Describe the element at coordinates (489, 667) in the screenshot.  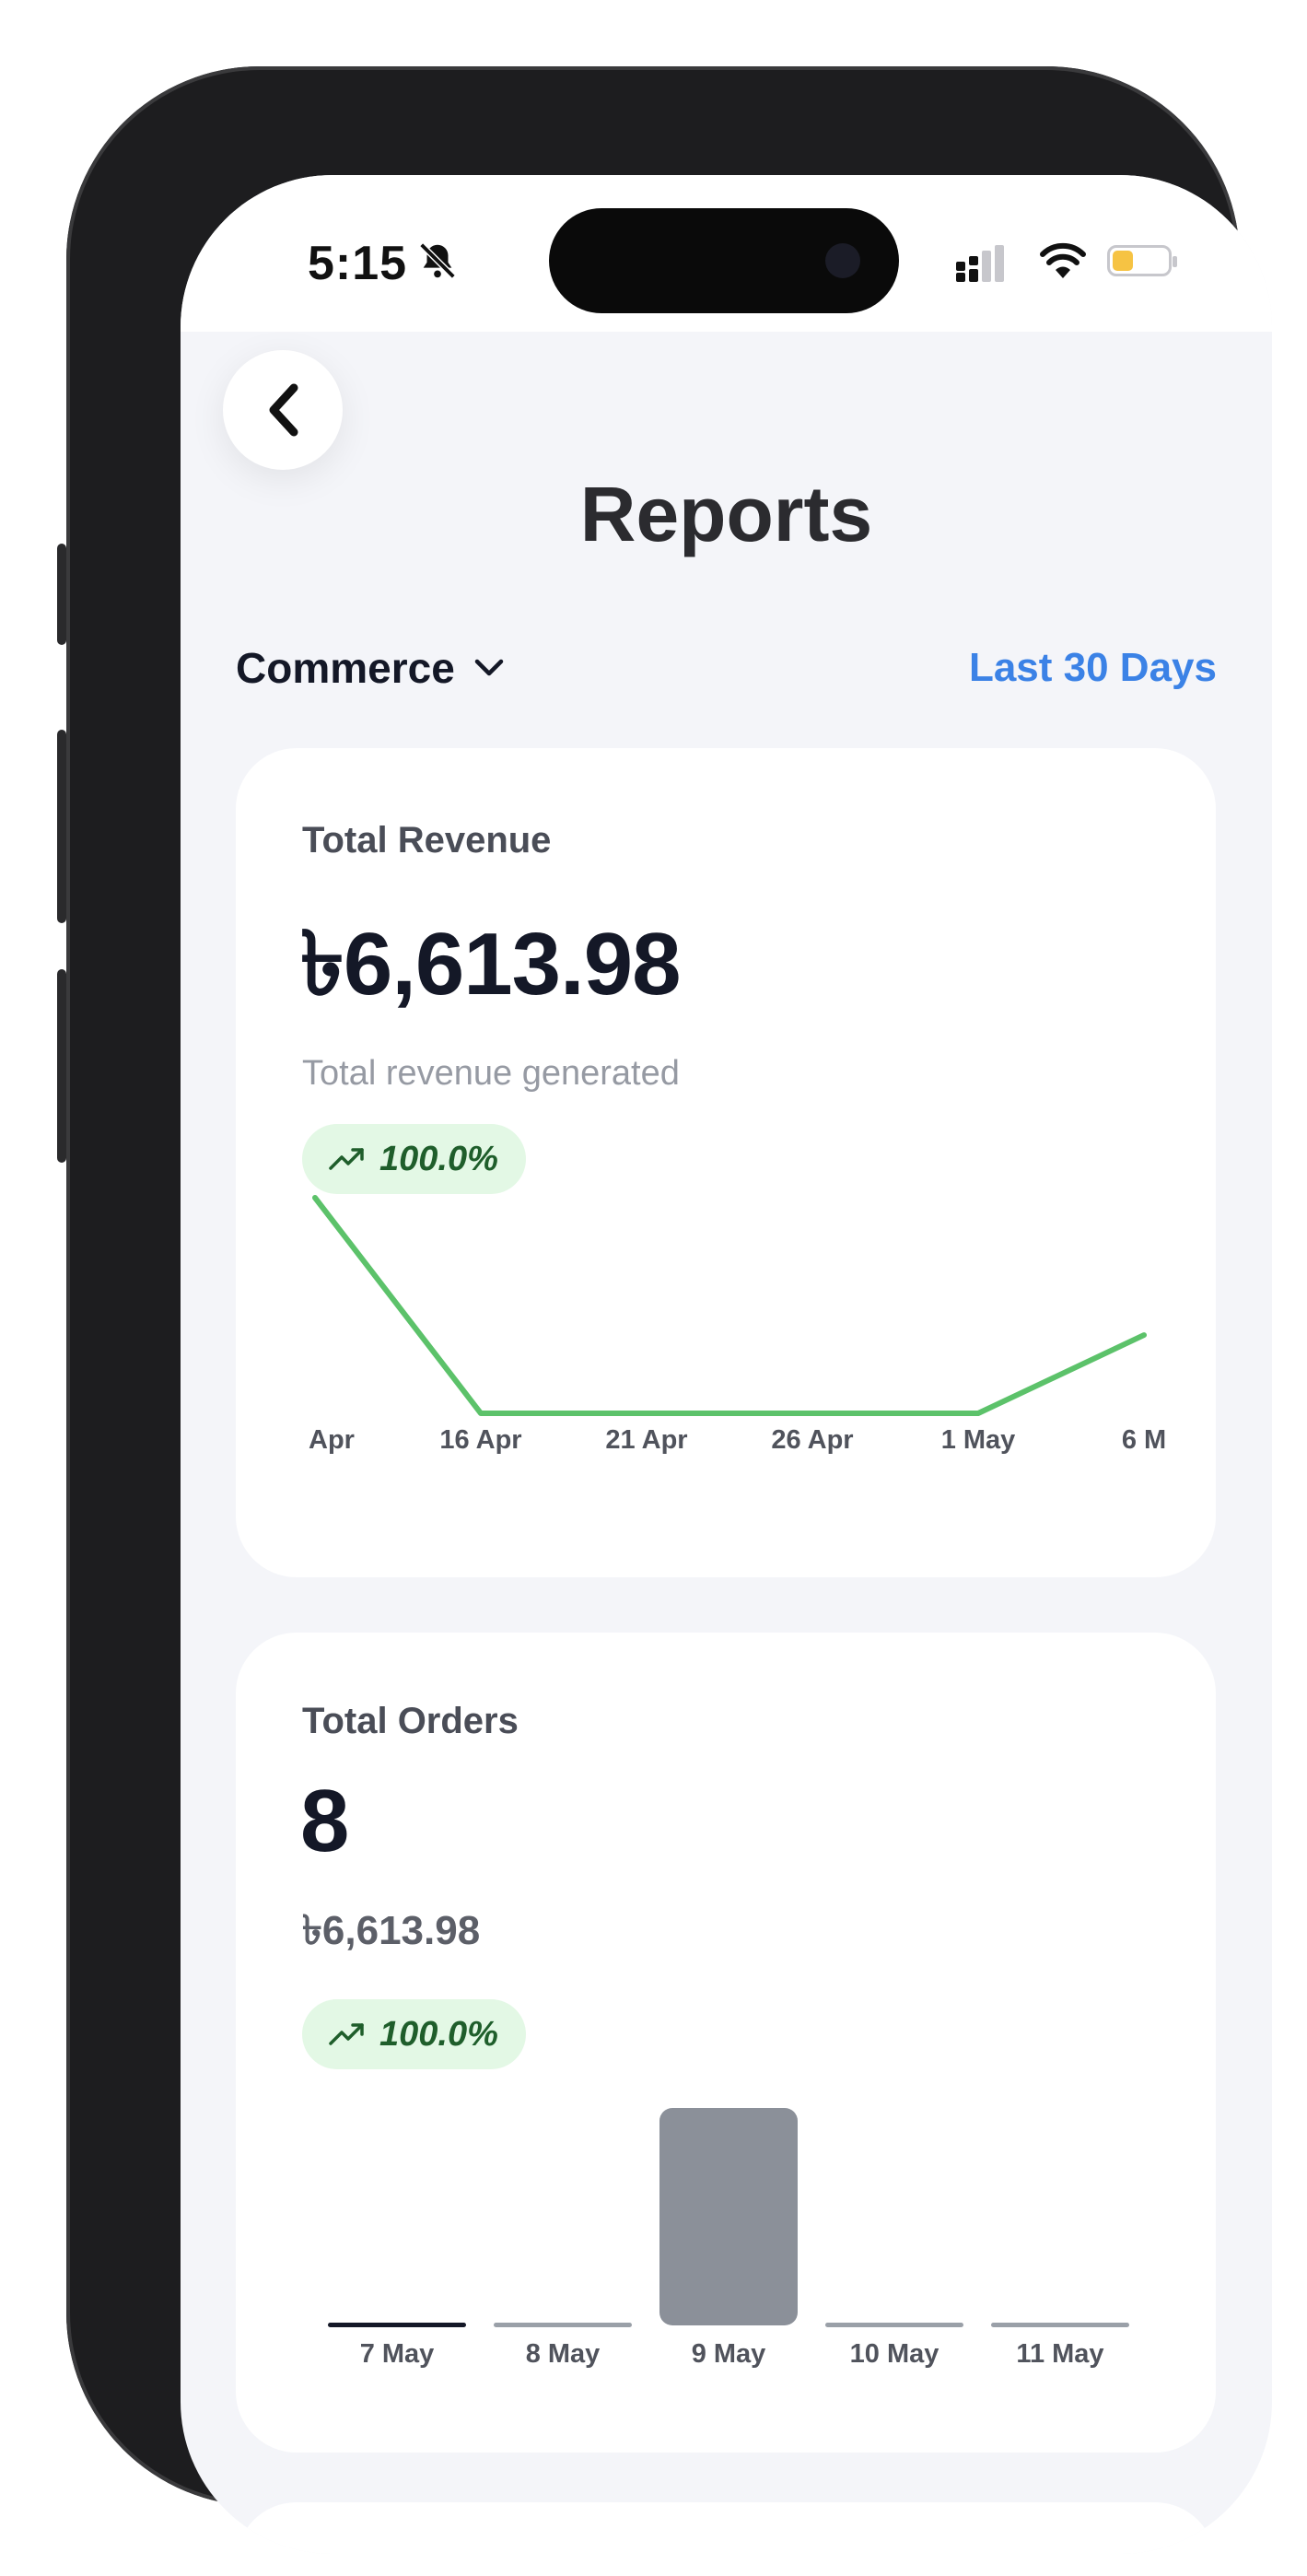
I see `chevron-down-icon` at that location.